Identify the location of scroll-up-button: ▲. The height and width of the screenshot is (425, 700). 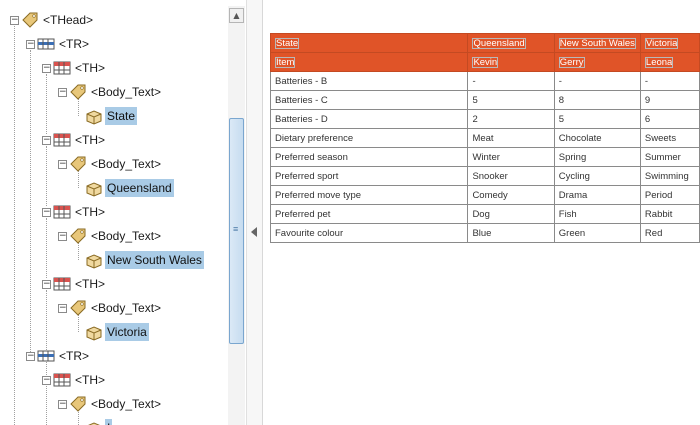
(236, 15).